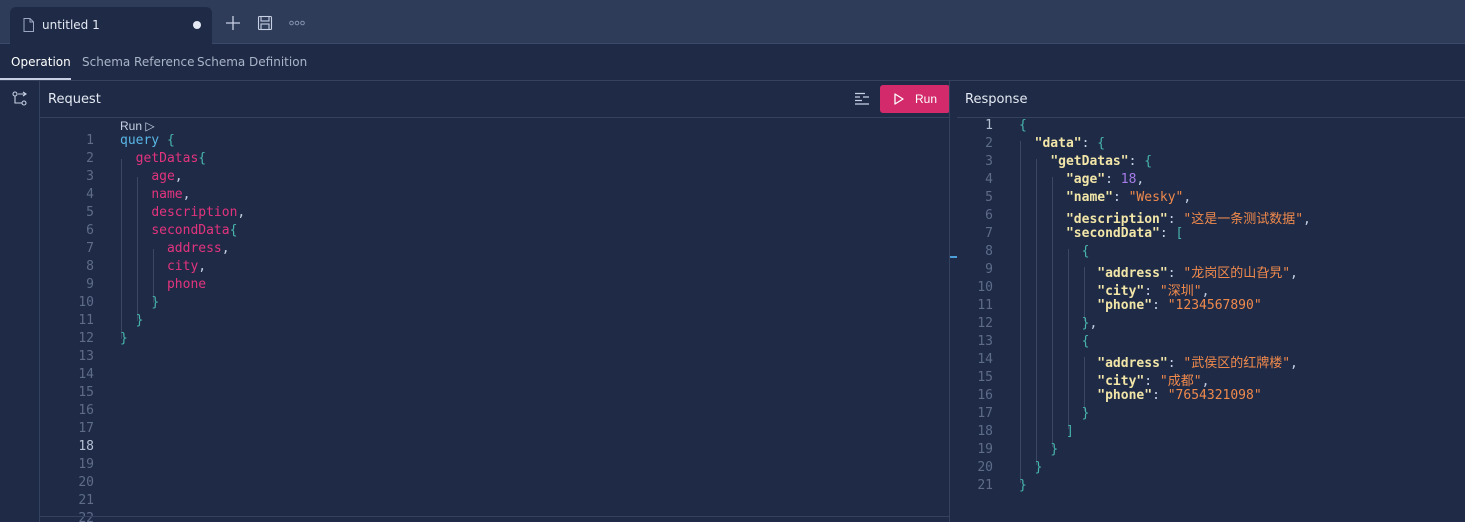 This screenshot has height=522, width=1465. Describe the element at coordinates (137, 126) in the screenshot. I see `run-codelens: Run ▷` at that location.